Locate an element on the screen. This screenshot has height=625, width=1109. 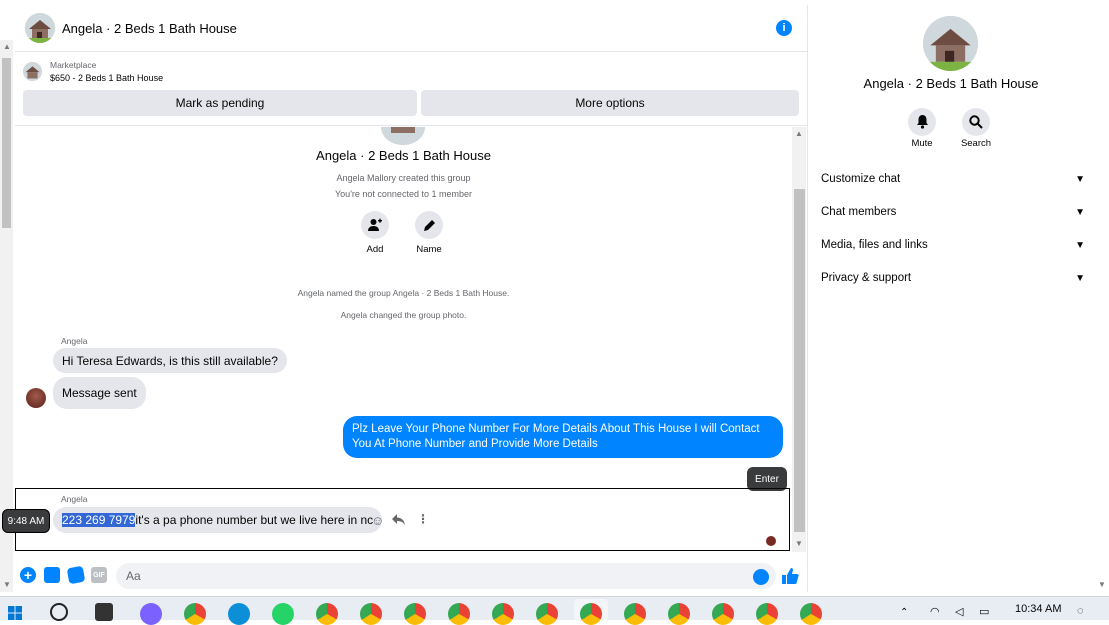
emoji-icon is located at coordinates (761, 577).